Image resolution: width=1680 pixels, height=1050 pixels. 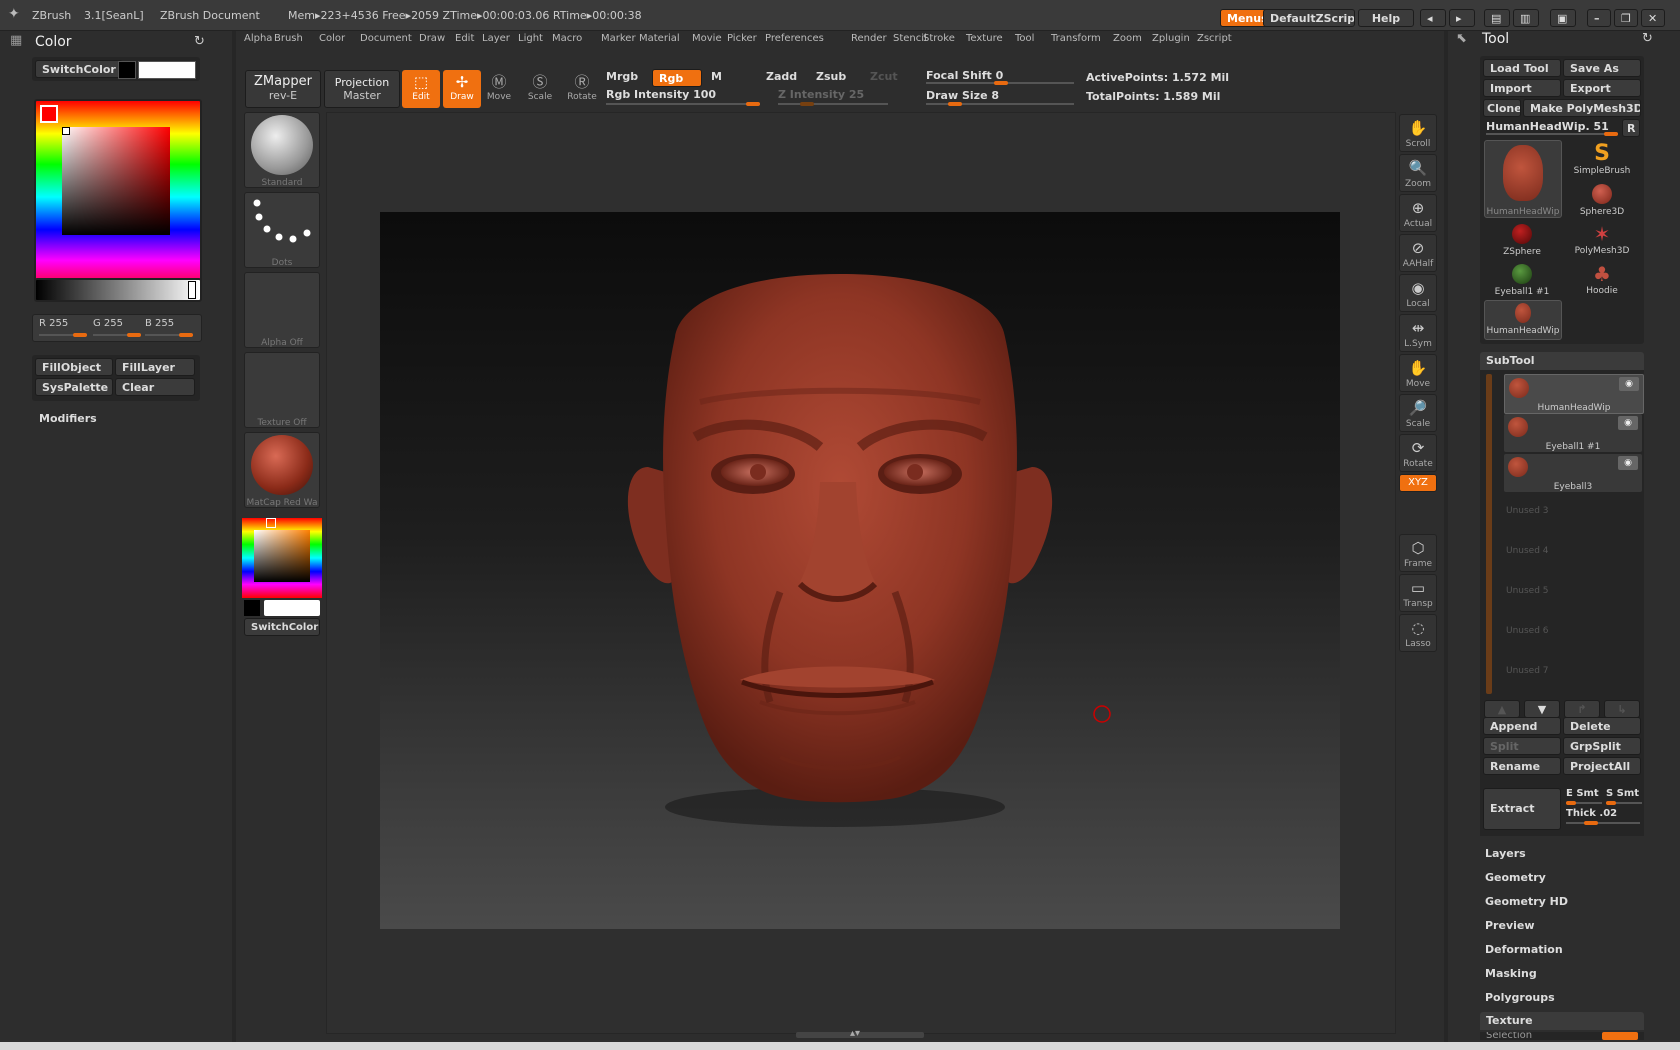 I want to click on tool-refresh-icon: ↻, so click(x=1647, y=38).